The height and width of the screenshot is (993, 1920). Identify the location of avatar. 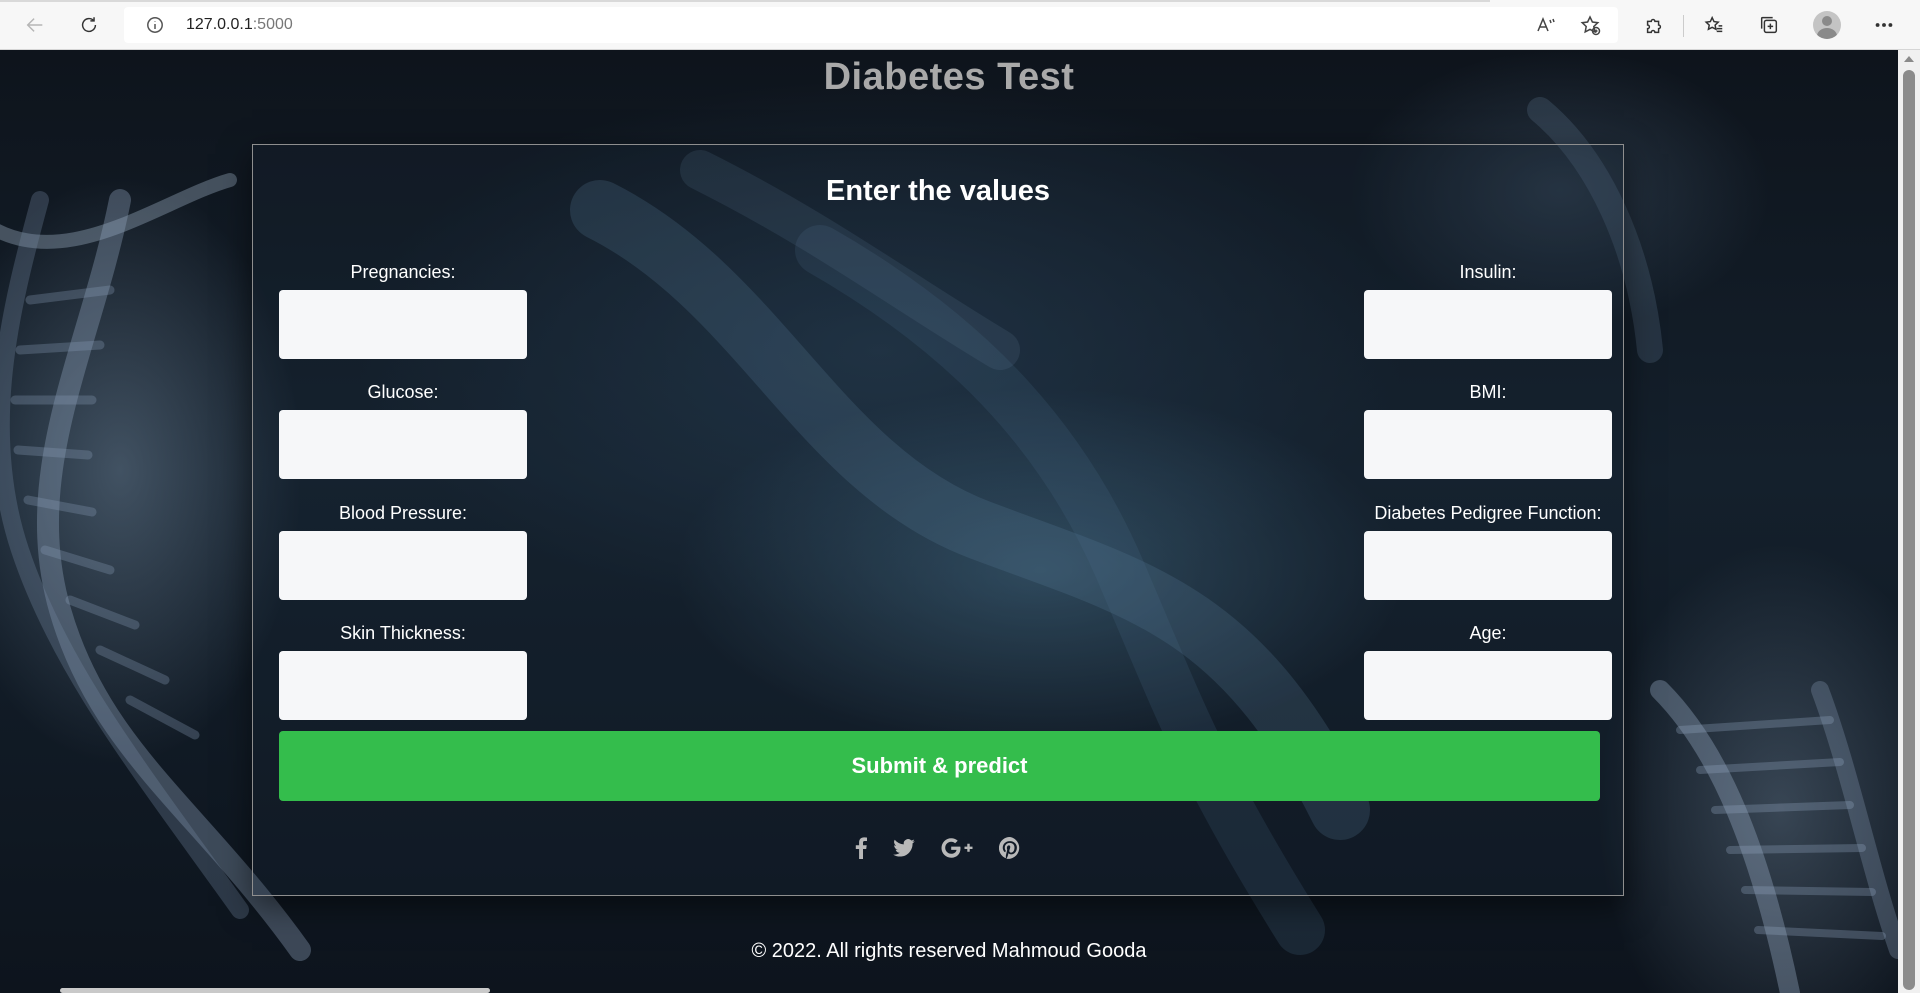
(1827, 25).